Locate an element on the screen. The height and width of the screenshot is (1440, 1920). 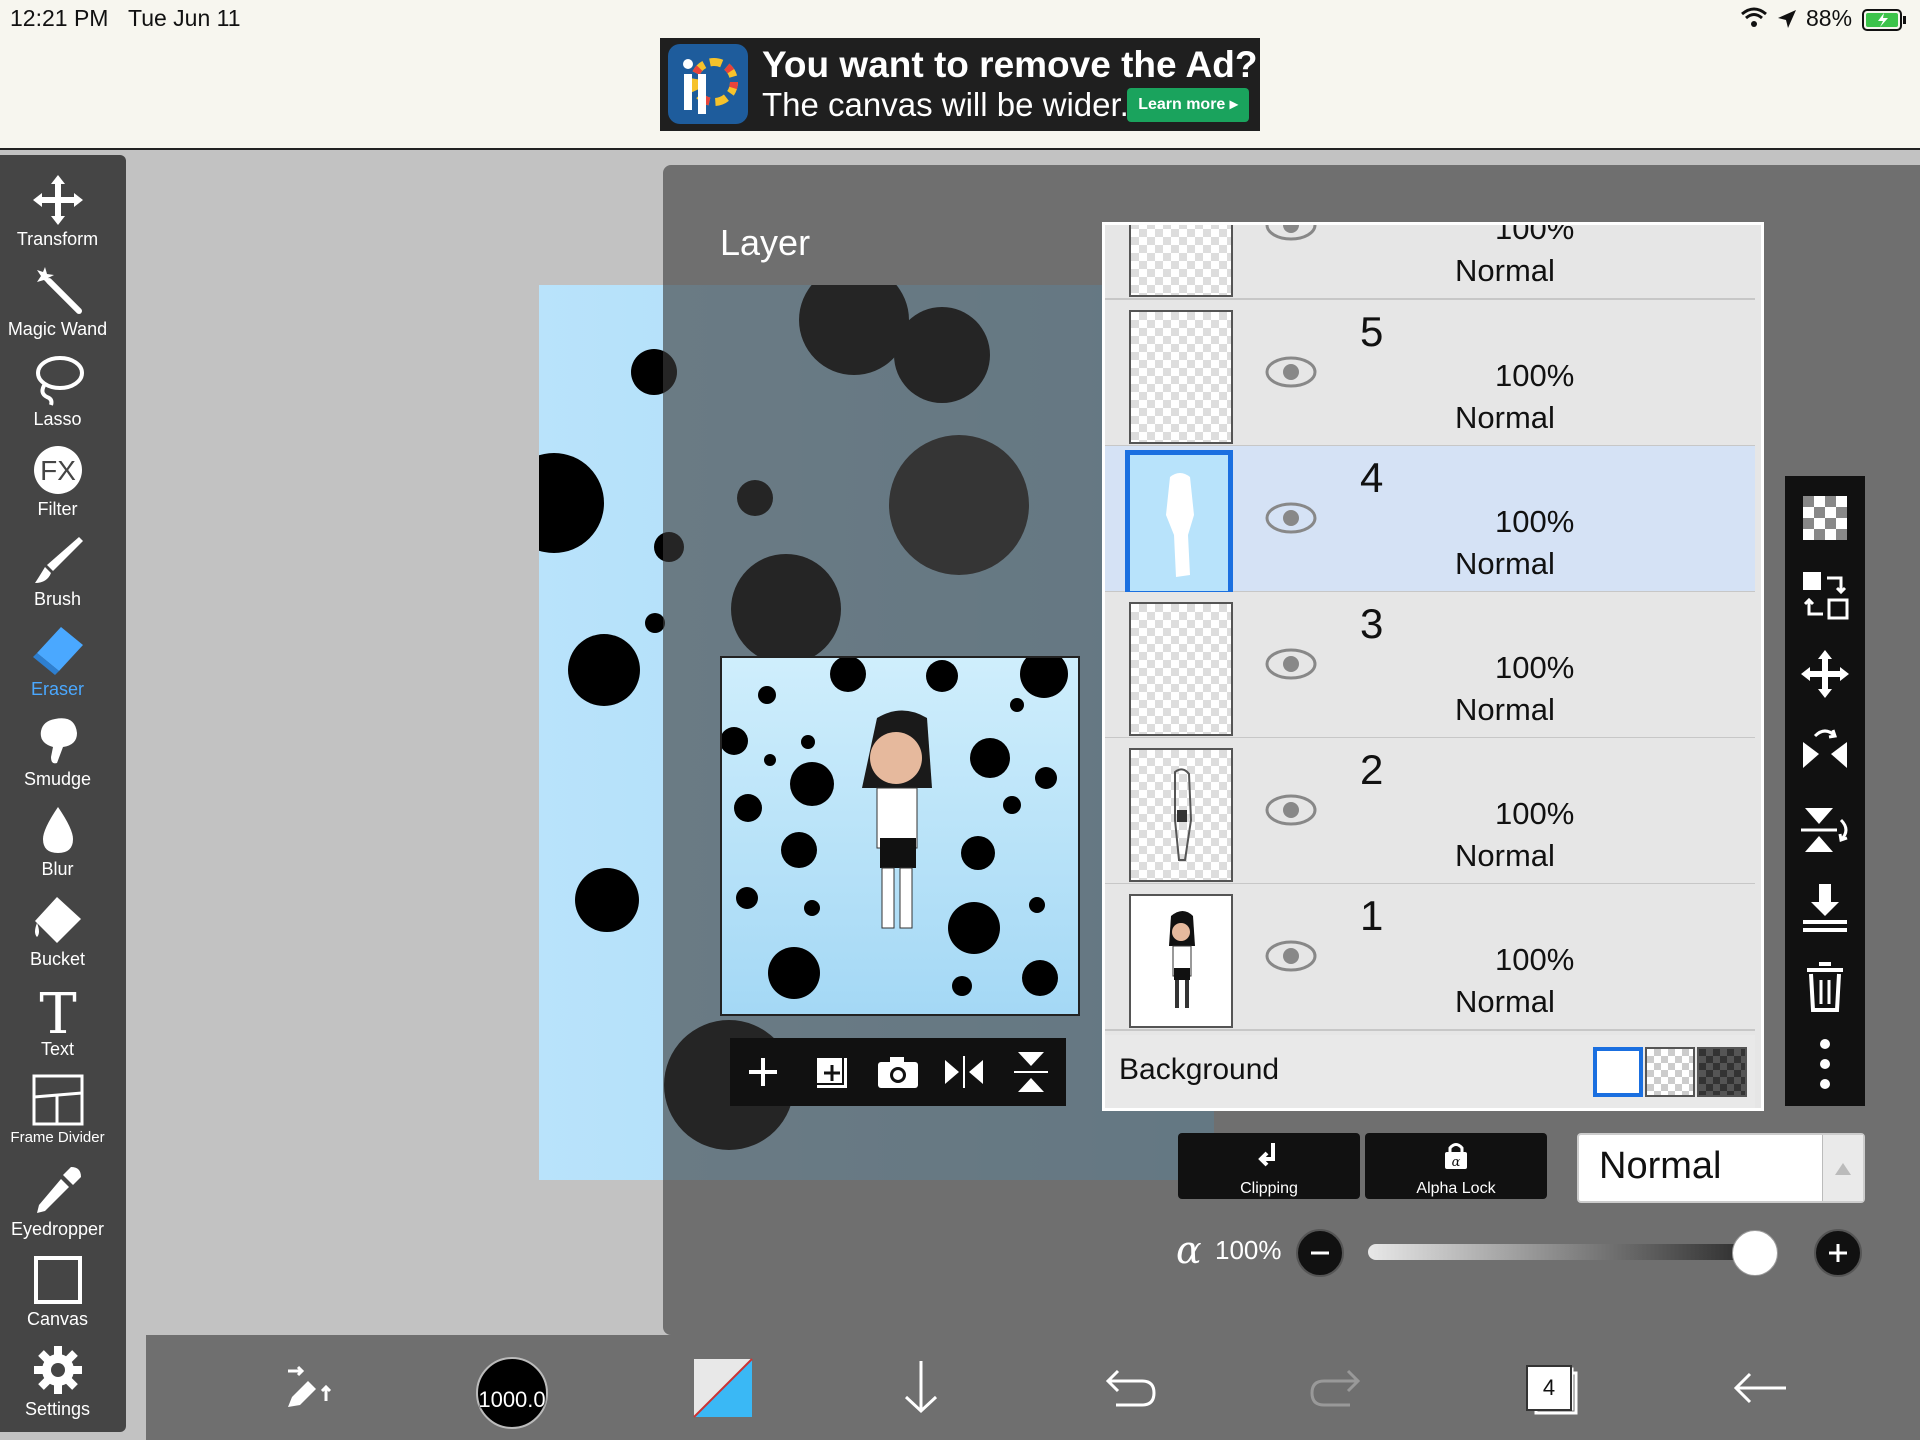
tool-brush: Brush is located at coordinates (57, 578).